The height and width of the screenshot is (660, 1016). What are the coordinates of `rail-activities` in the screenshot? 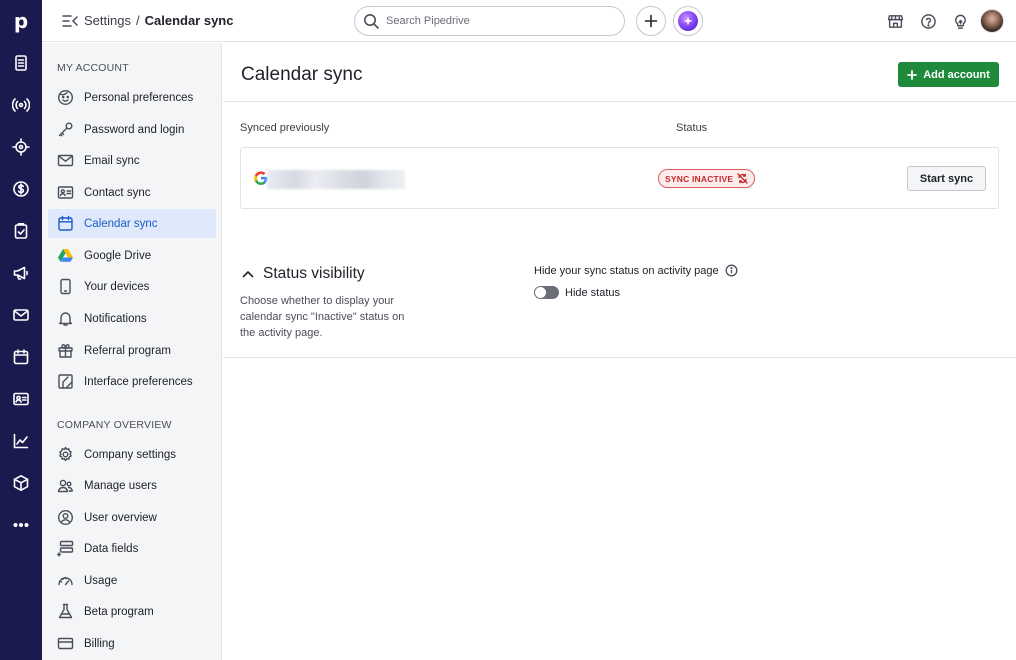 It's located at (21, 231).